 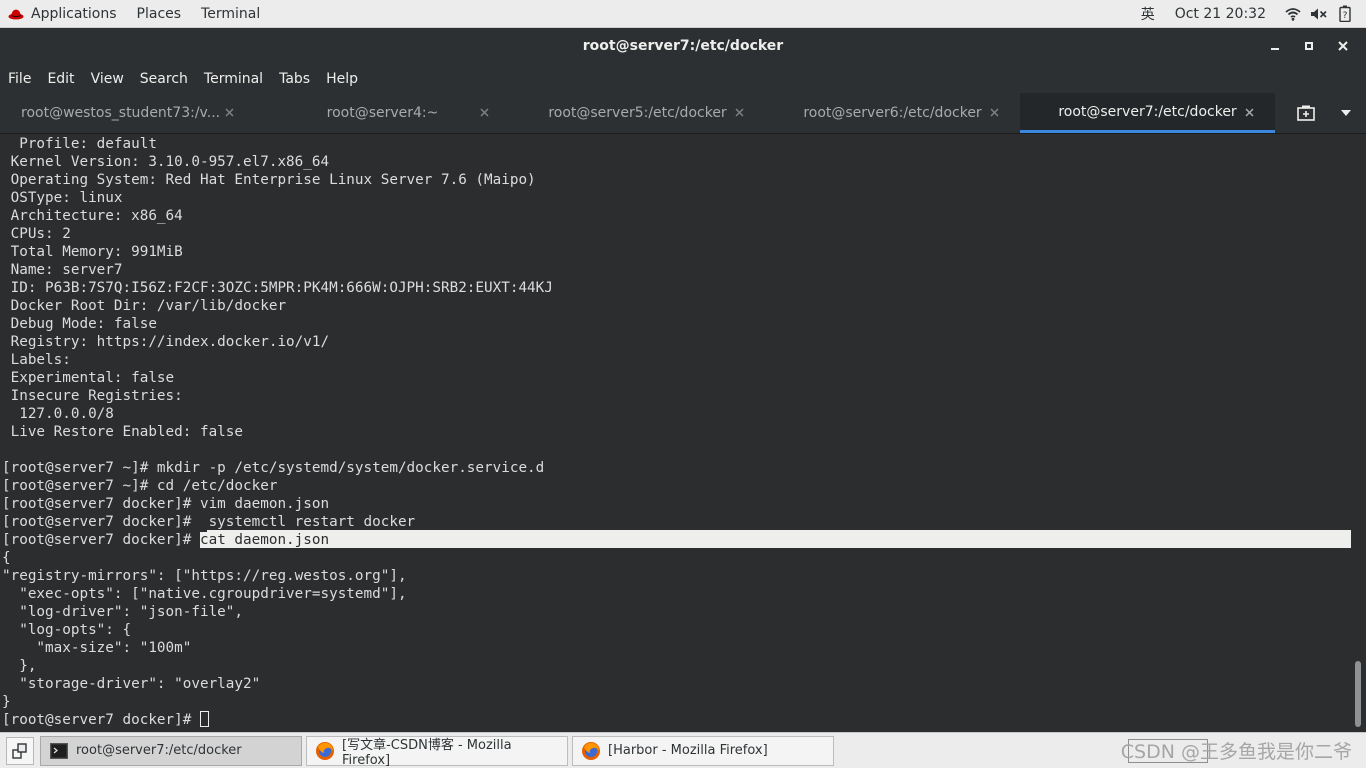 I want to click on chevron-down-icon, so click(x=1346, y=113).